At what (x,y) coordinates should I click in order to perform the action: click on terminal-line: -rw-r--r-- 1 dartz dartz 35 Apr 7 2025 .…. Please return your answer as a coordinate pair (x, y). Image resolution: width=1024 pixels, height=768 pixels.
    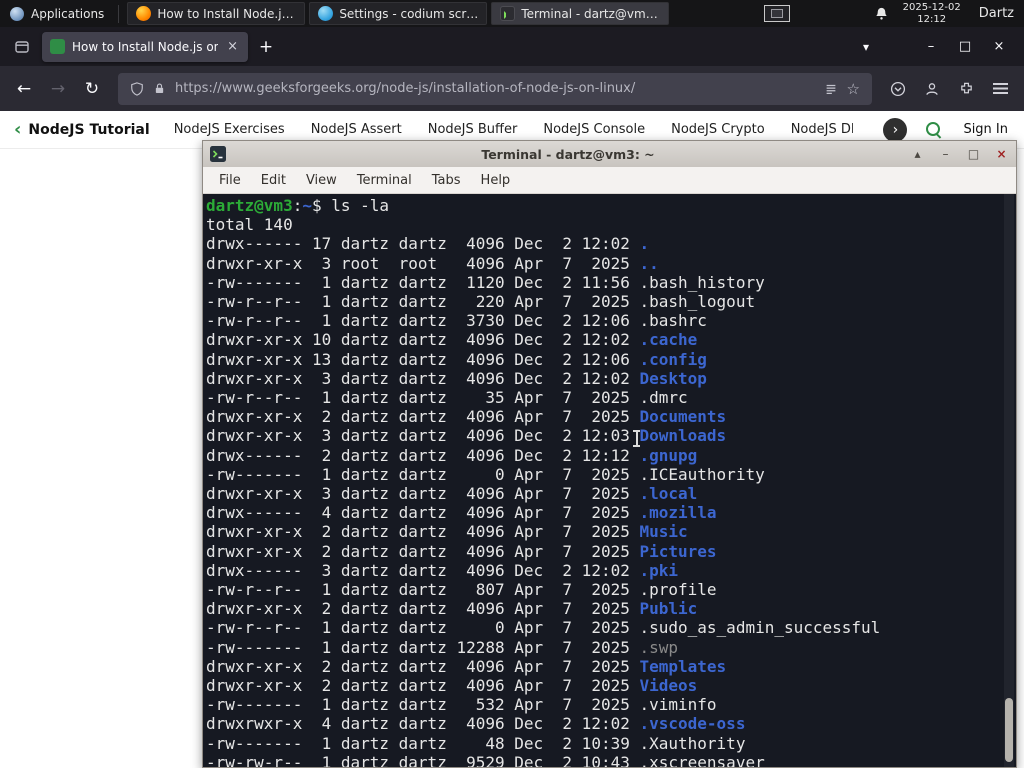
    Looking at the image, I should click on (447, 398).